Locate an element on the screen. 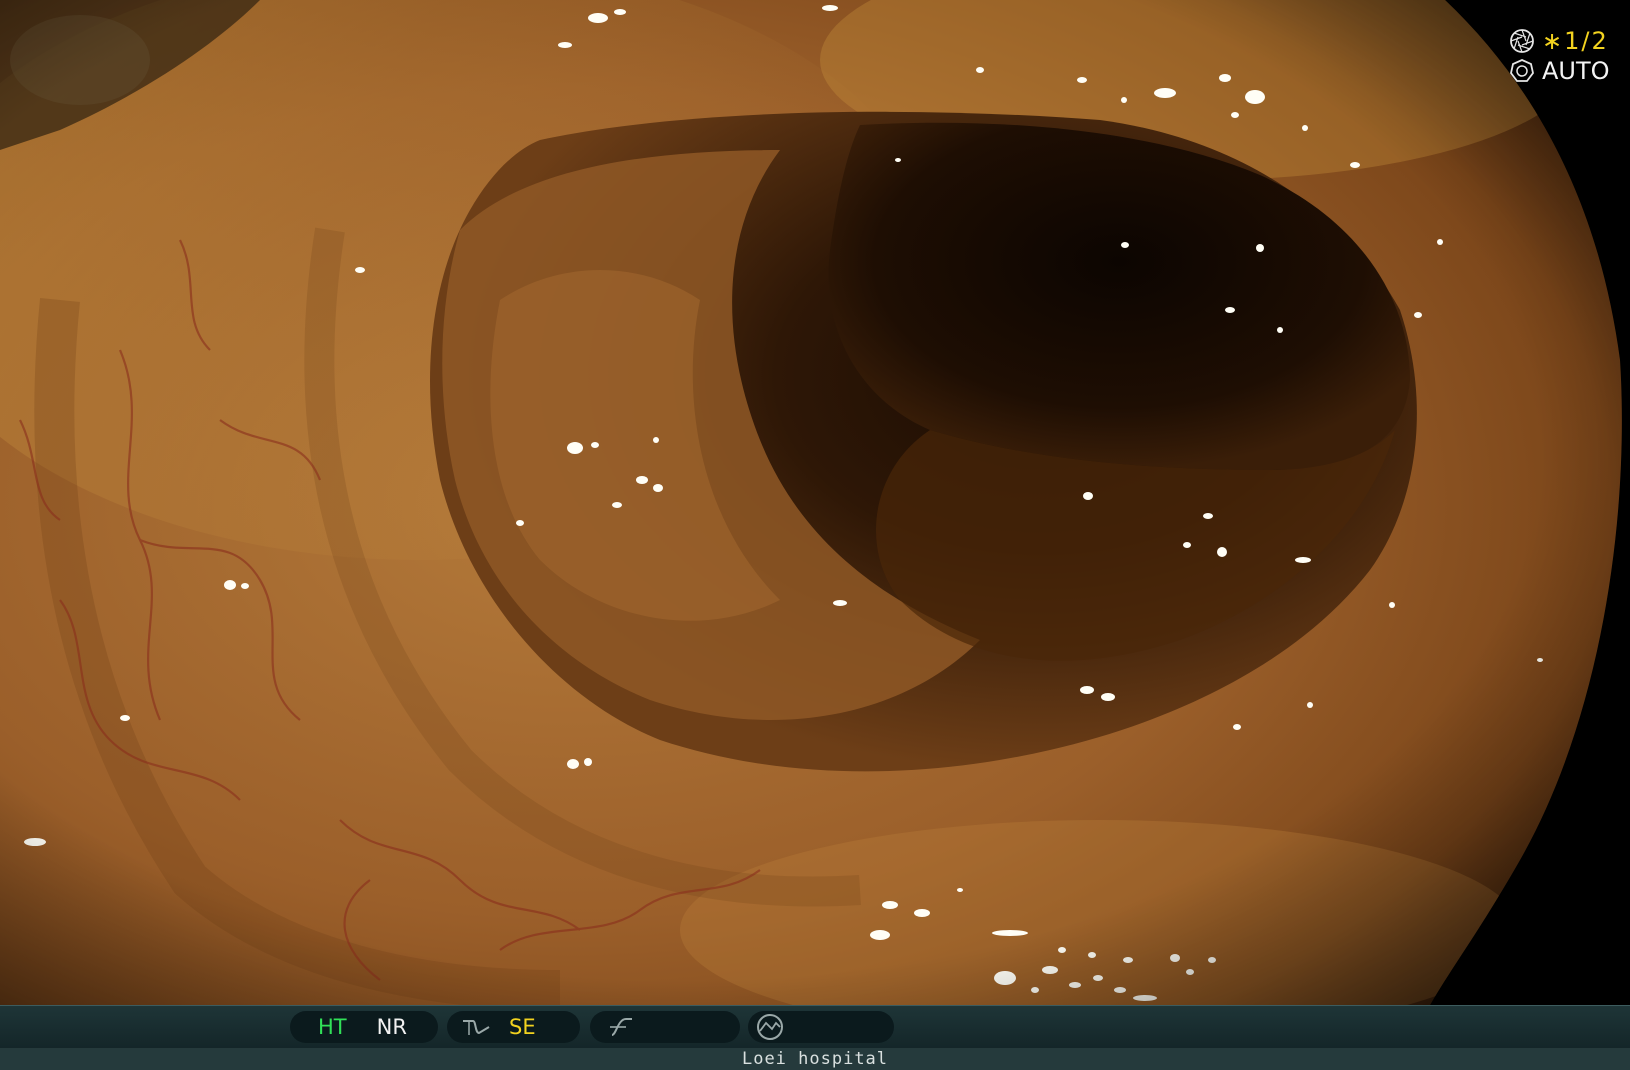 The width and height of the screenshot is (1630, 1070). scope-status-overlay: ∗1/2 AUTO is located at coordinates (1569, 56).